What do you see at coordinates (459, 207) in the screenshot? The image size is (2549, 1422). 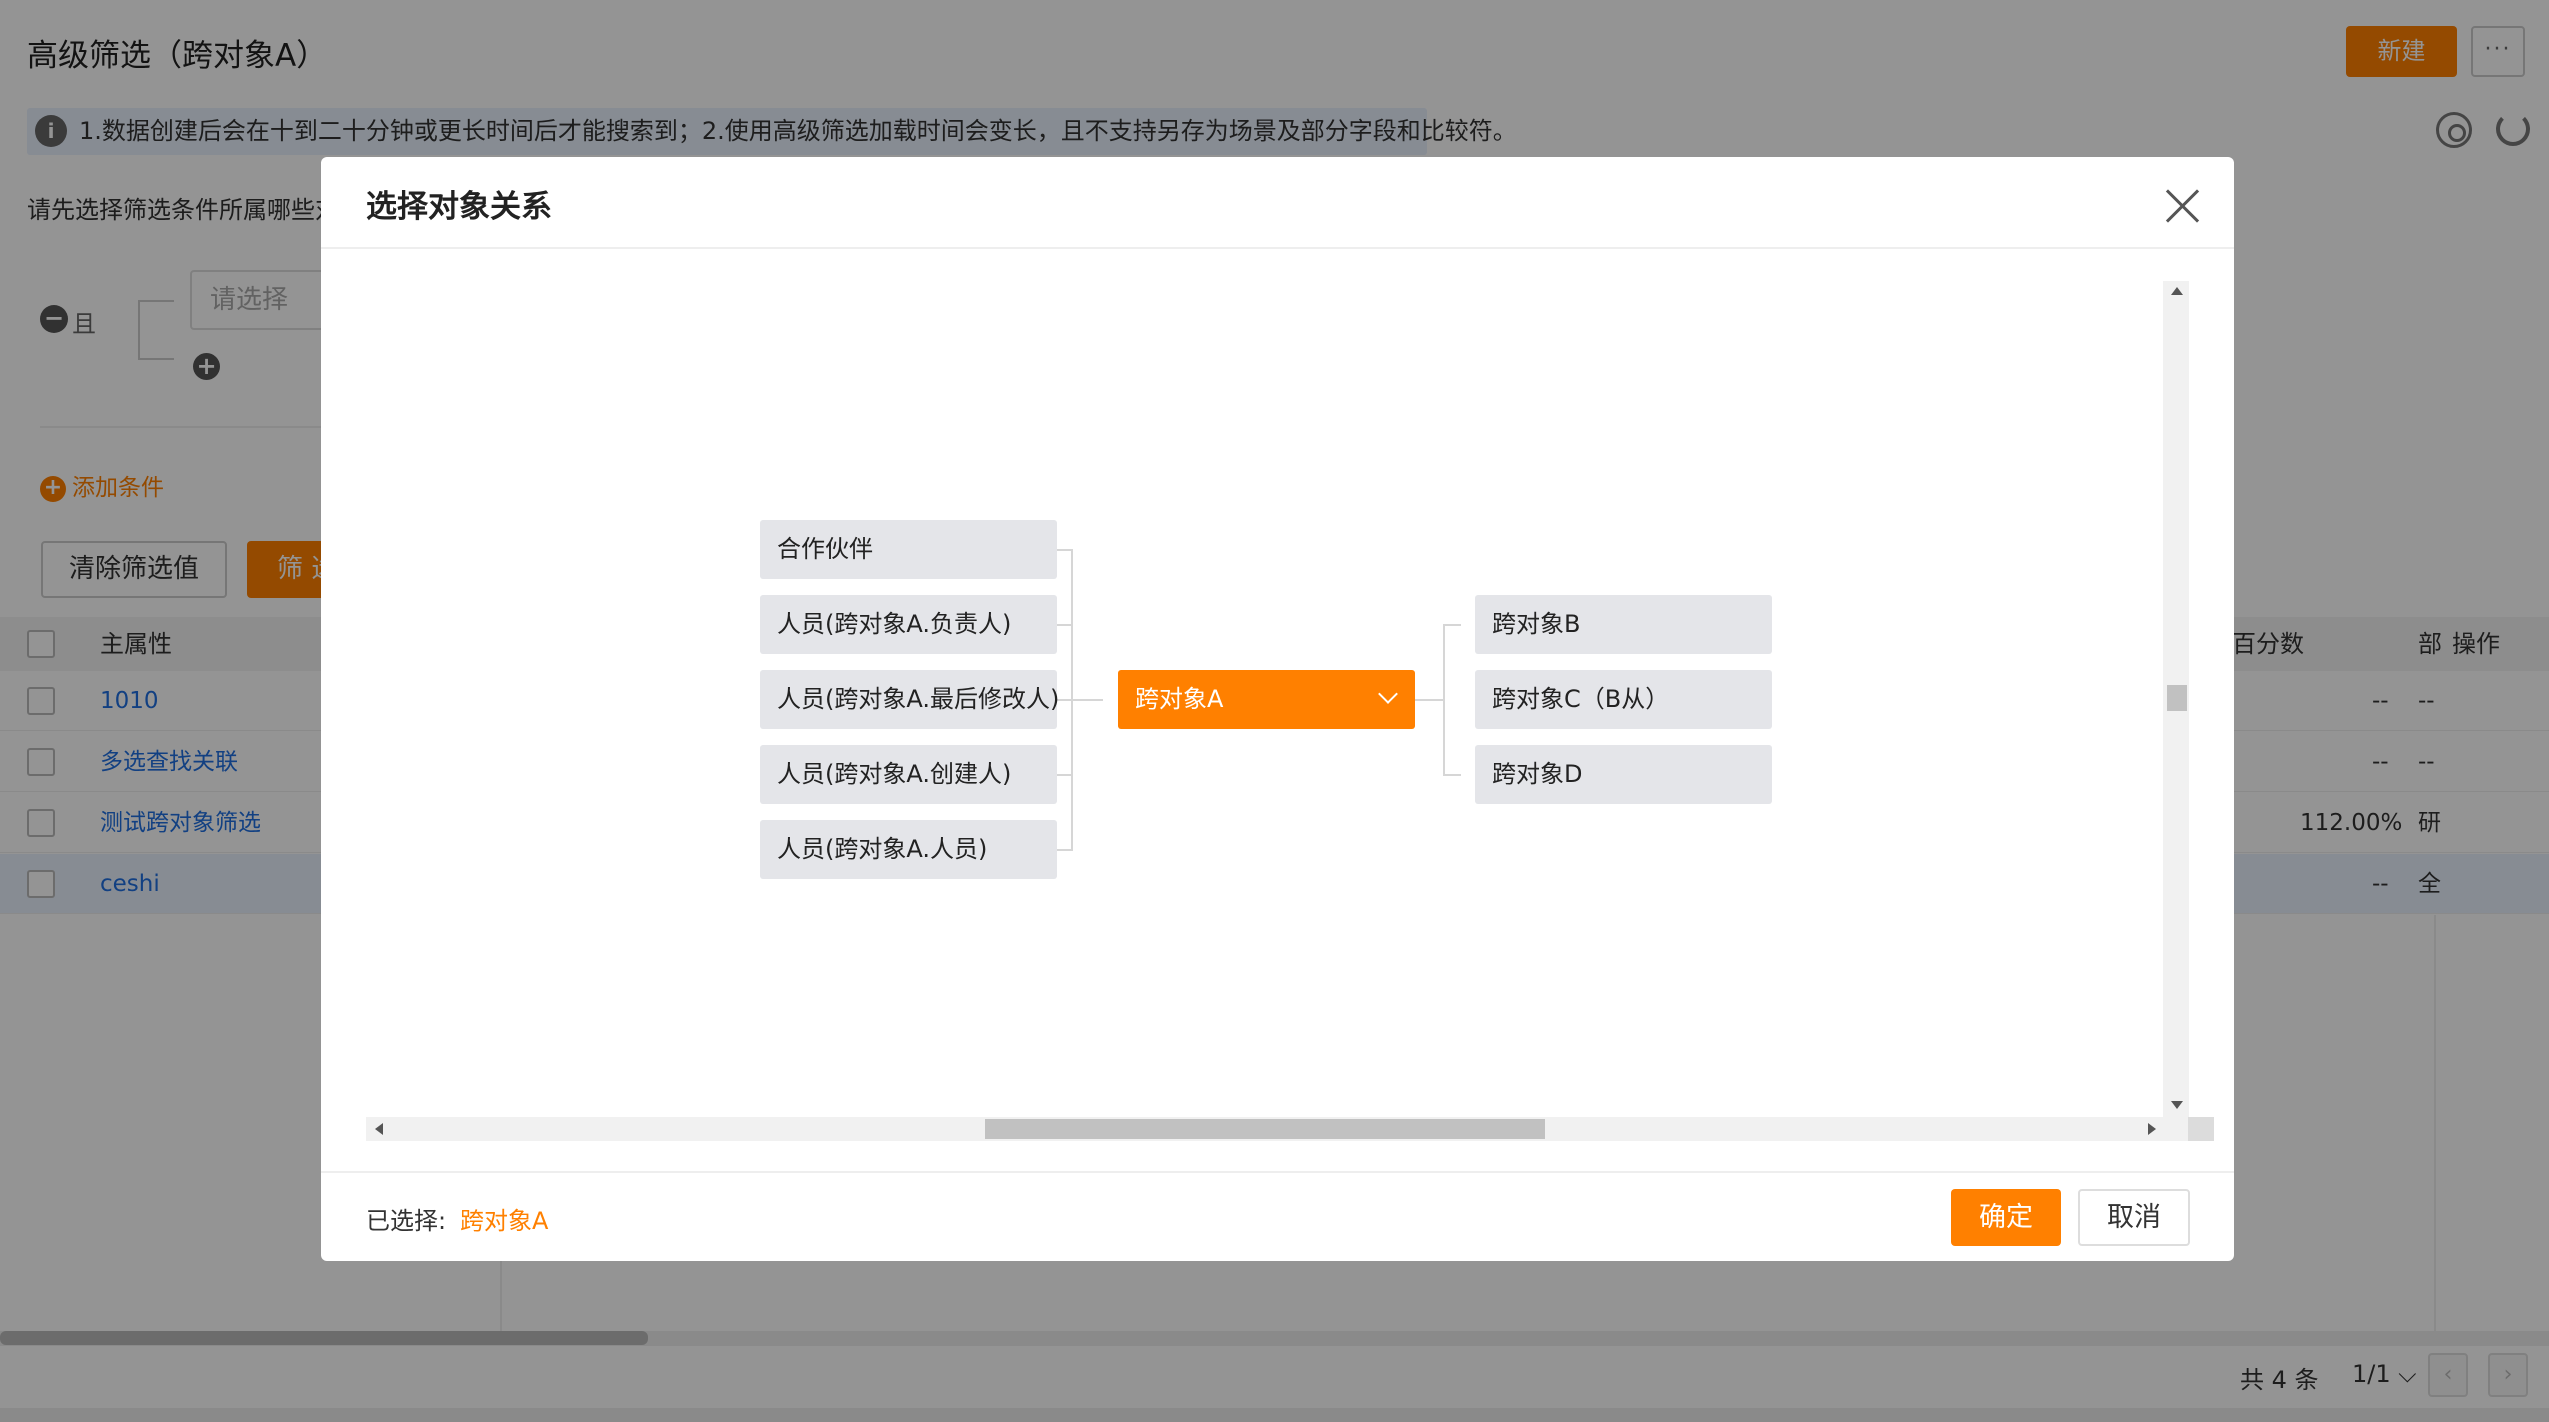 I see `dialog-title: 选择对象关系` at bounding box center [459, 207].